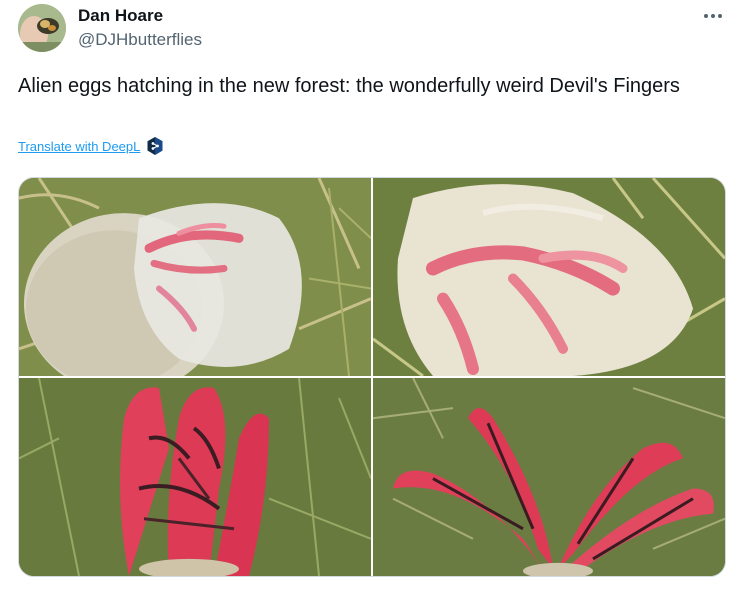  I want to click on deepl-icon, so click(155, 146).